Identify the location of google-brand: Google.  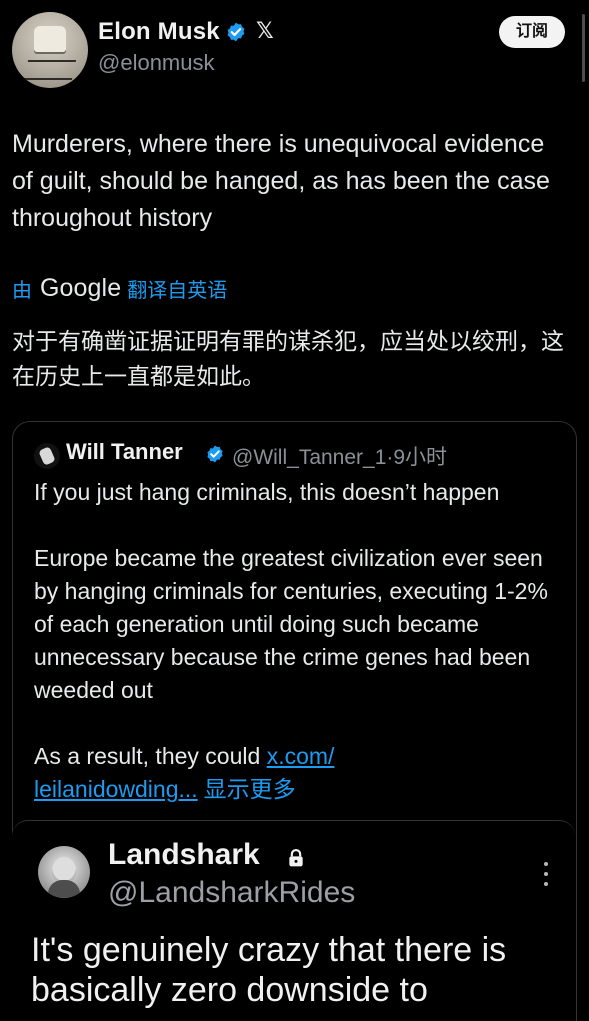
(81, 287).